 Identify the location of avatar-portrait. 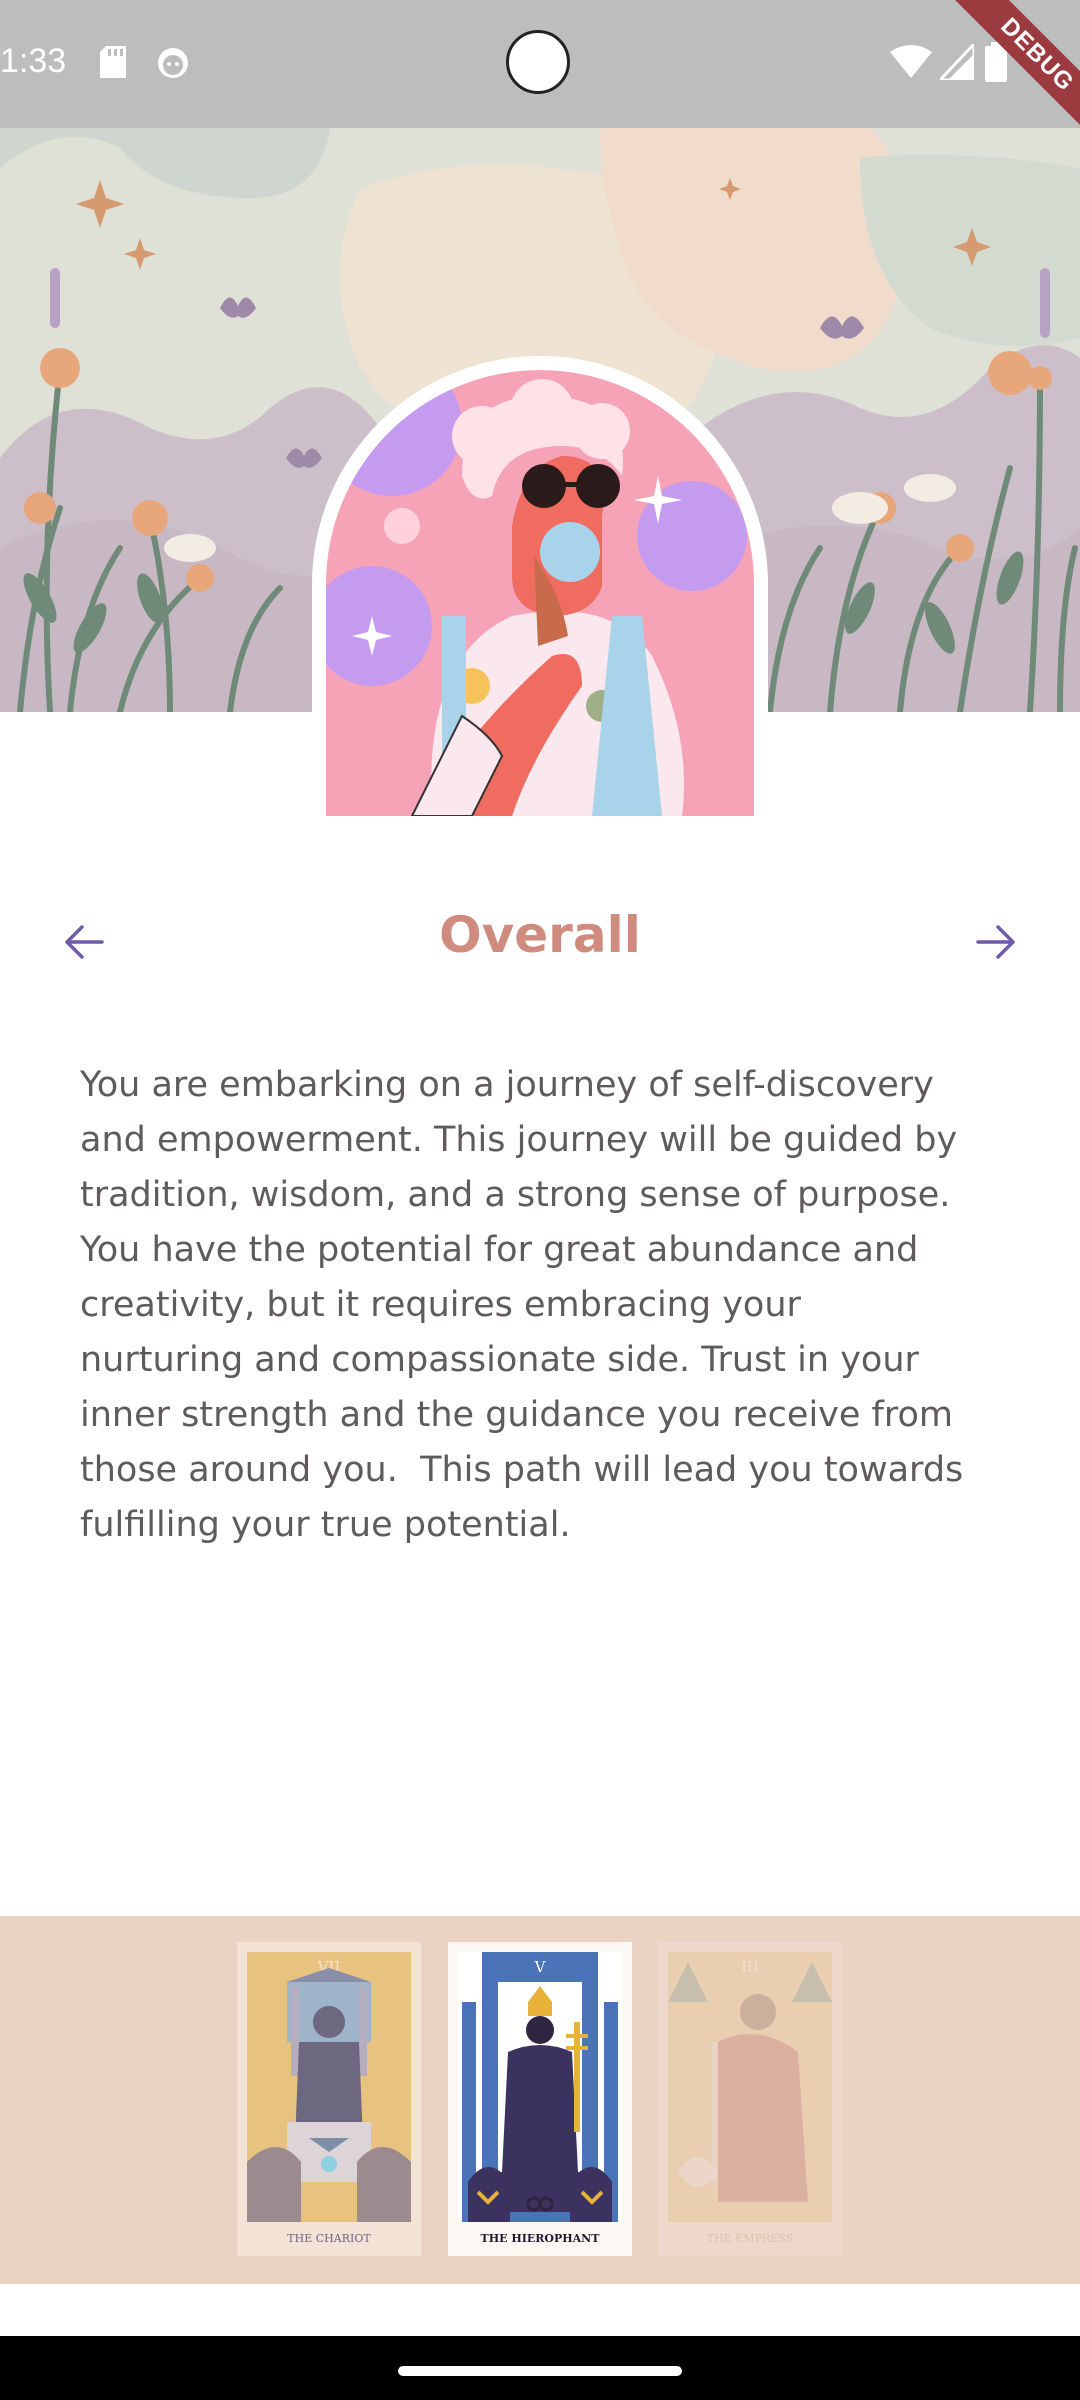
(540, 586).